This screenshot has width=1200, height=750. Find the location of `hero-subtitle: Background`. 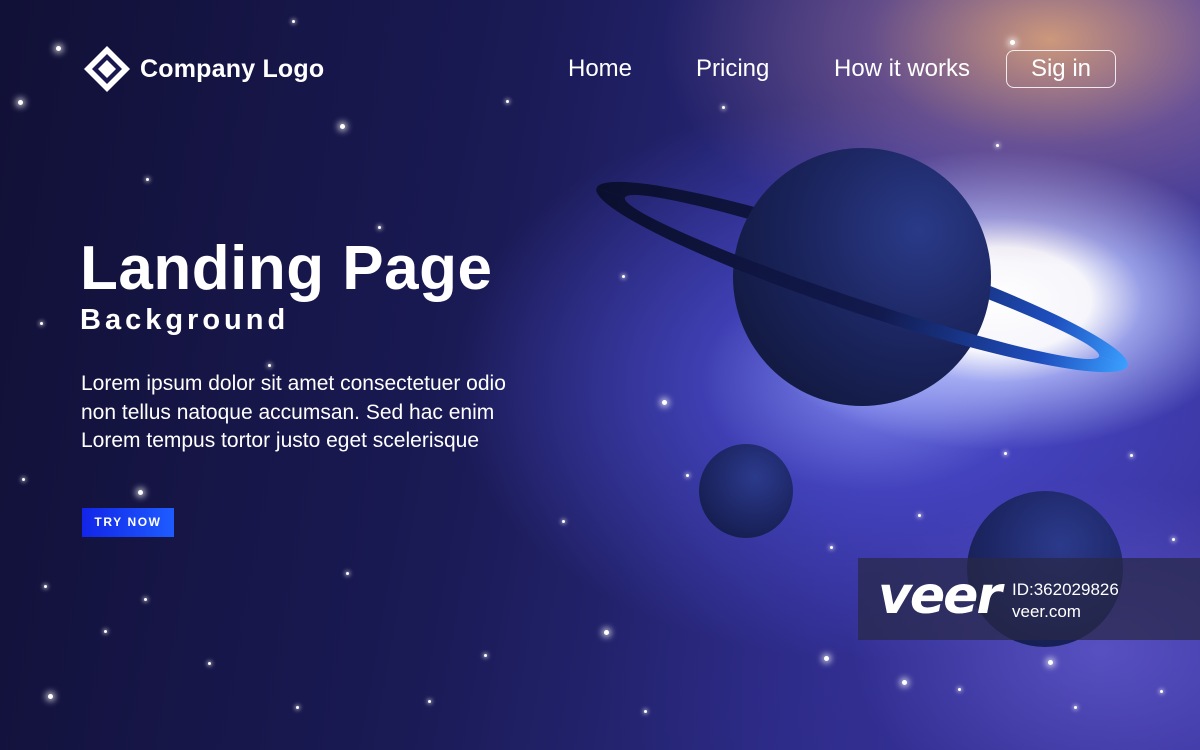

hero-subtitle: Background is located at coordinates (185, 320).